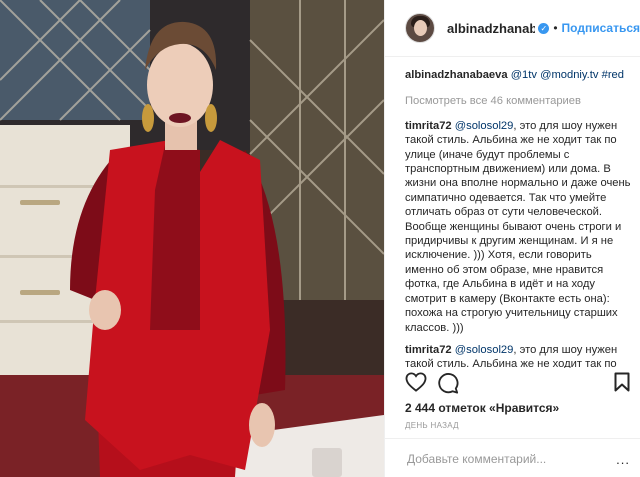 The width and height of the screenshot is (640, 477). Describe the element at coordinates (416, 382) in the screenshot. I see `heart-icon` at that location.